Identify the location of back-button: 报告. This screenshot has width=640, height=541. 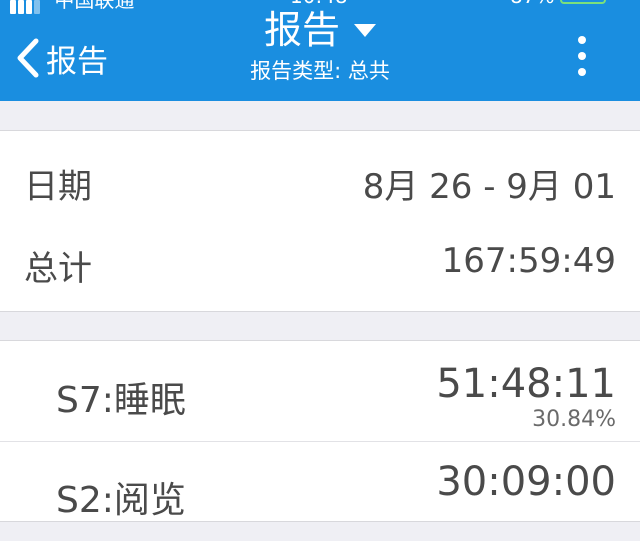
(61, 58).